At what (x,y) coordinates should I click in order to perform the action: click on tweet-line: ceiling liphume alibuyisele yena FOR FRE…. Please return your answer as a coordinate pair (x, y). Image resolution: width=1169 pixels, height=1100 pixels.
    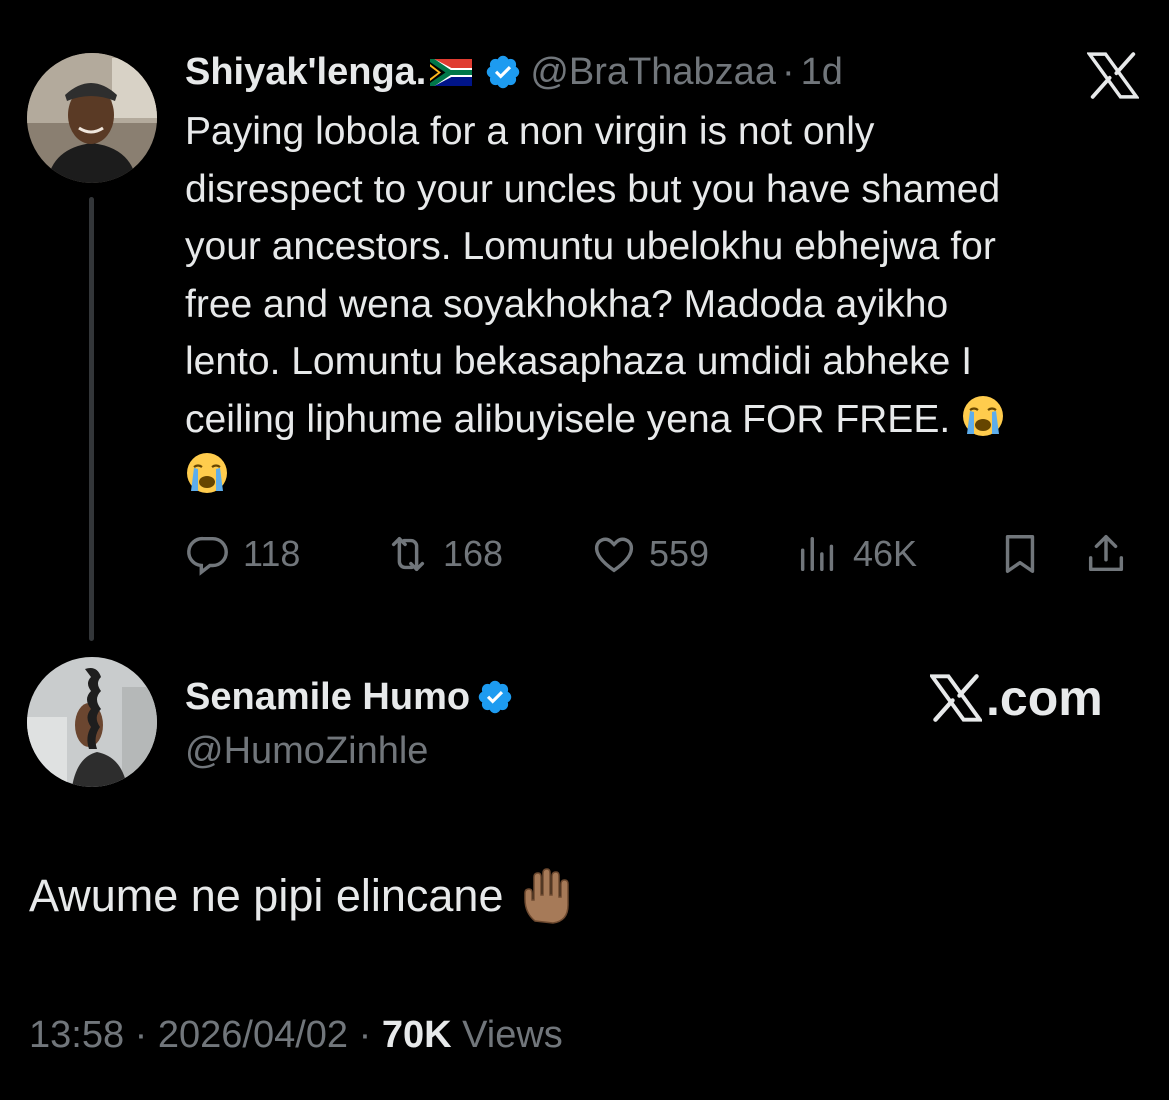
    Looking at the image, I should click on (568, 419).